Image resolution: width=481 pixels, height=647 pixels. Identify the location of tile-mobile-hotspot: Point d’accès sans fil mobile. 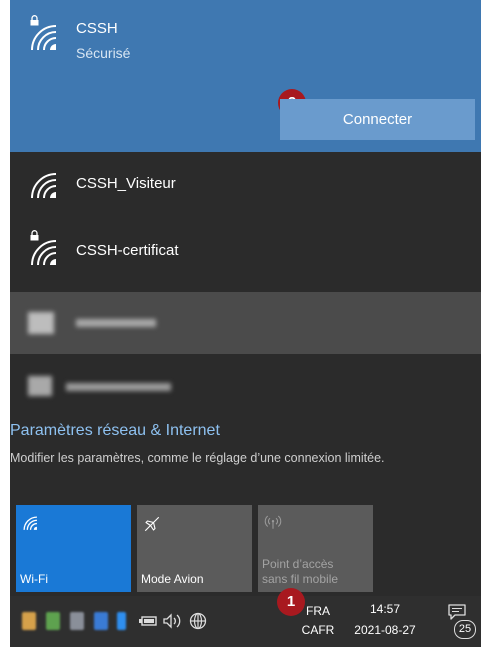
(315, 548).